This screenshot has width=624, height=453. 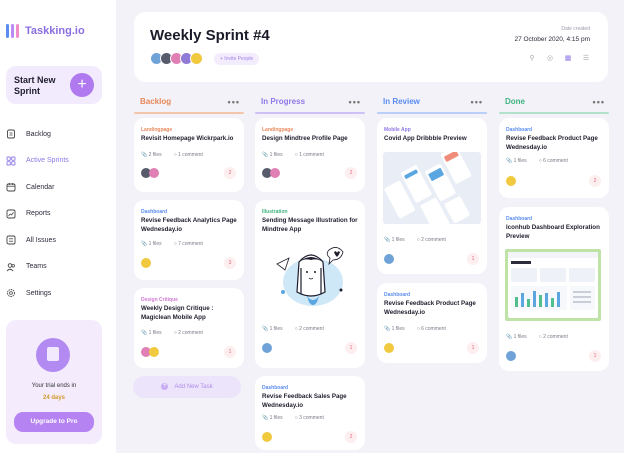 What do you see at coordinates (176, 58) in the screenshot?
I see `member-avatars` at bounding box center [176, 58].